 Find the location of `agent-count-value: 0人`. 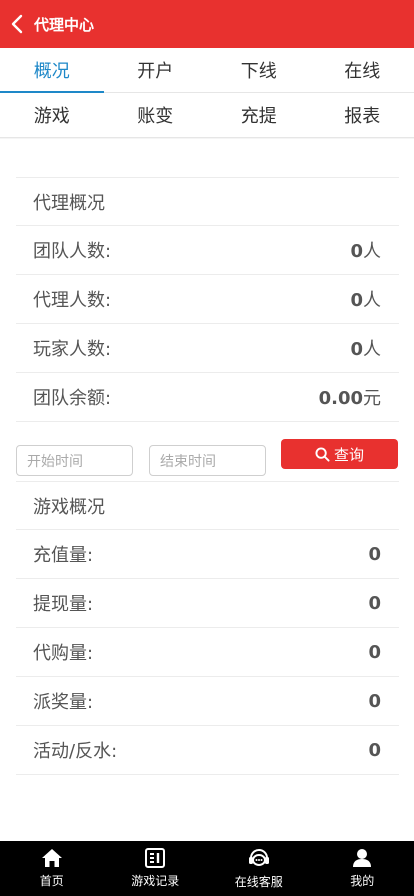

agent-count-value: 0人 is located at coordinates (365, 300).